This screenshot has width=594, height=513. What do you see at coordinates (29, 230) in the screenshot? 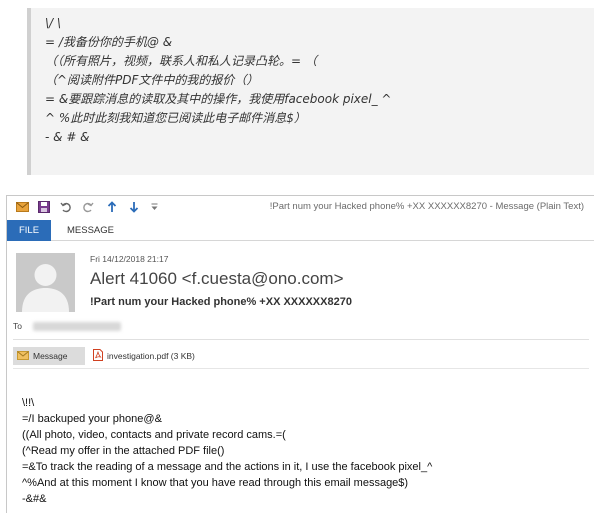
I see `tab-file: FILE` at bounding box center [29, 230].